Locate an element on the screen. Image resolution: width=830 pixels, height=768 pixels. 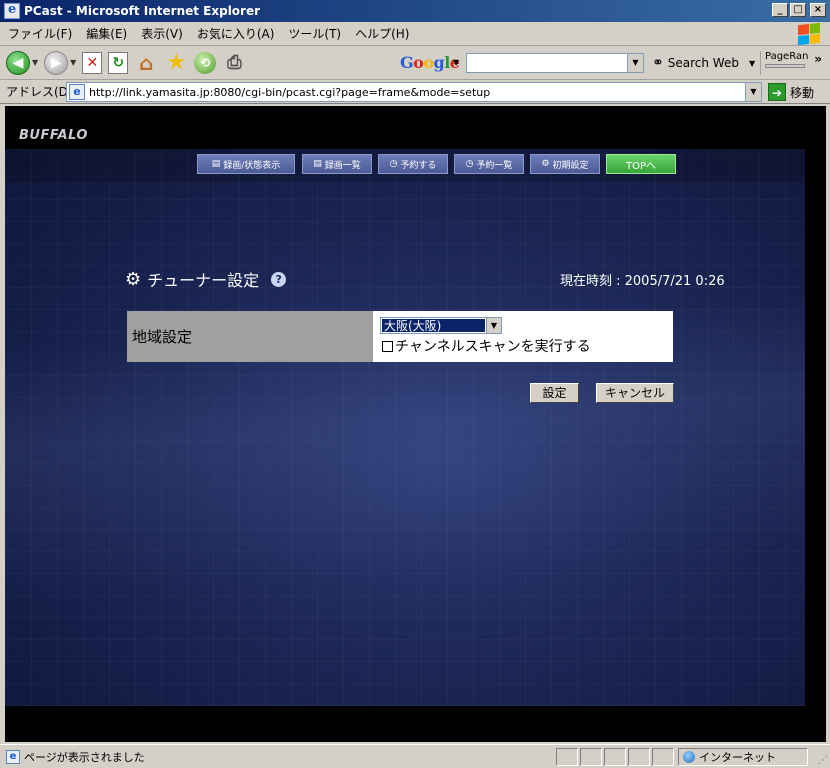
close-button: × is located at coordinates (818, 10).